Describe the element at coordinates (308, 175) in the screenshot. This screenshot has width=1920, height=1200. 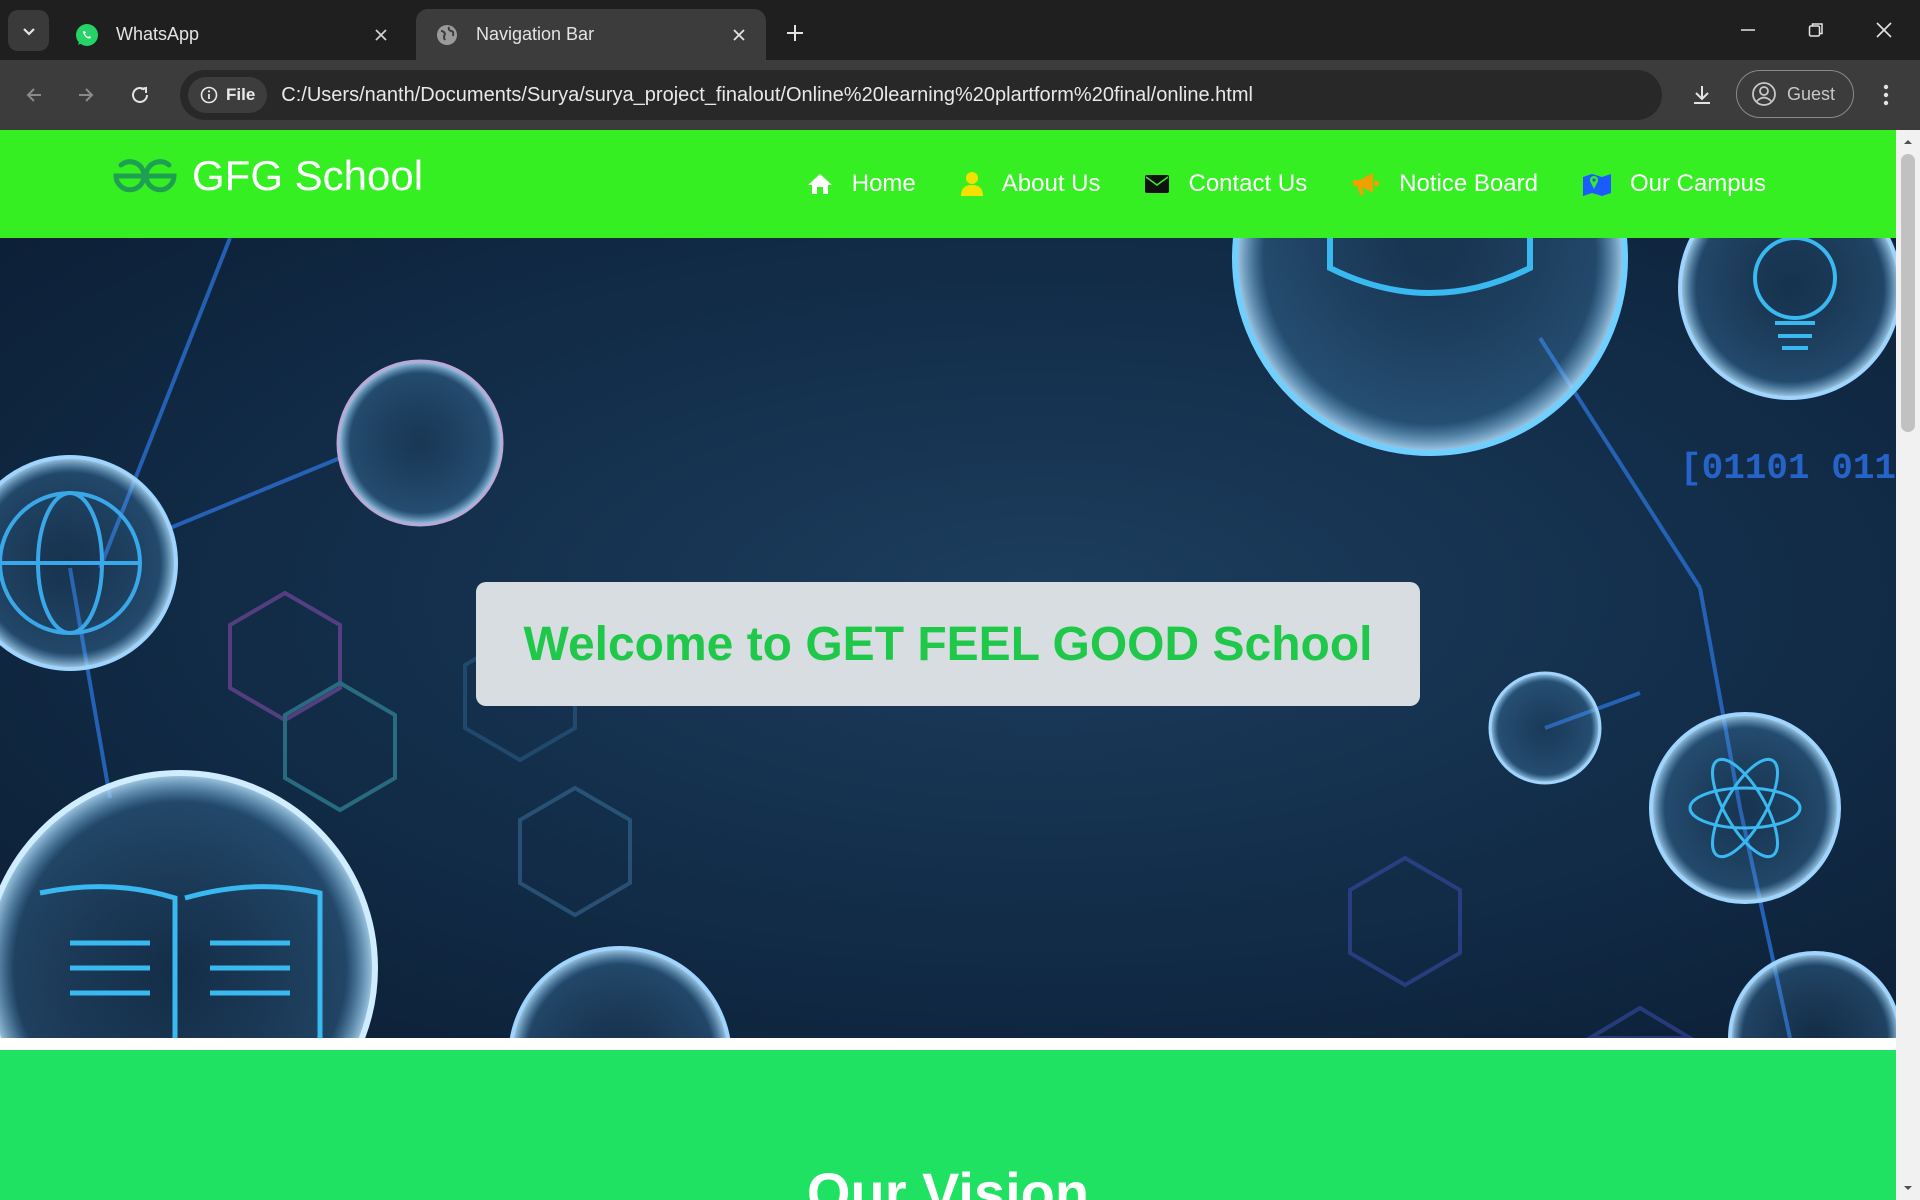
I see `brand-name: GFG School` at that location.